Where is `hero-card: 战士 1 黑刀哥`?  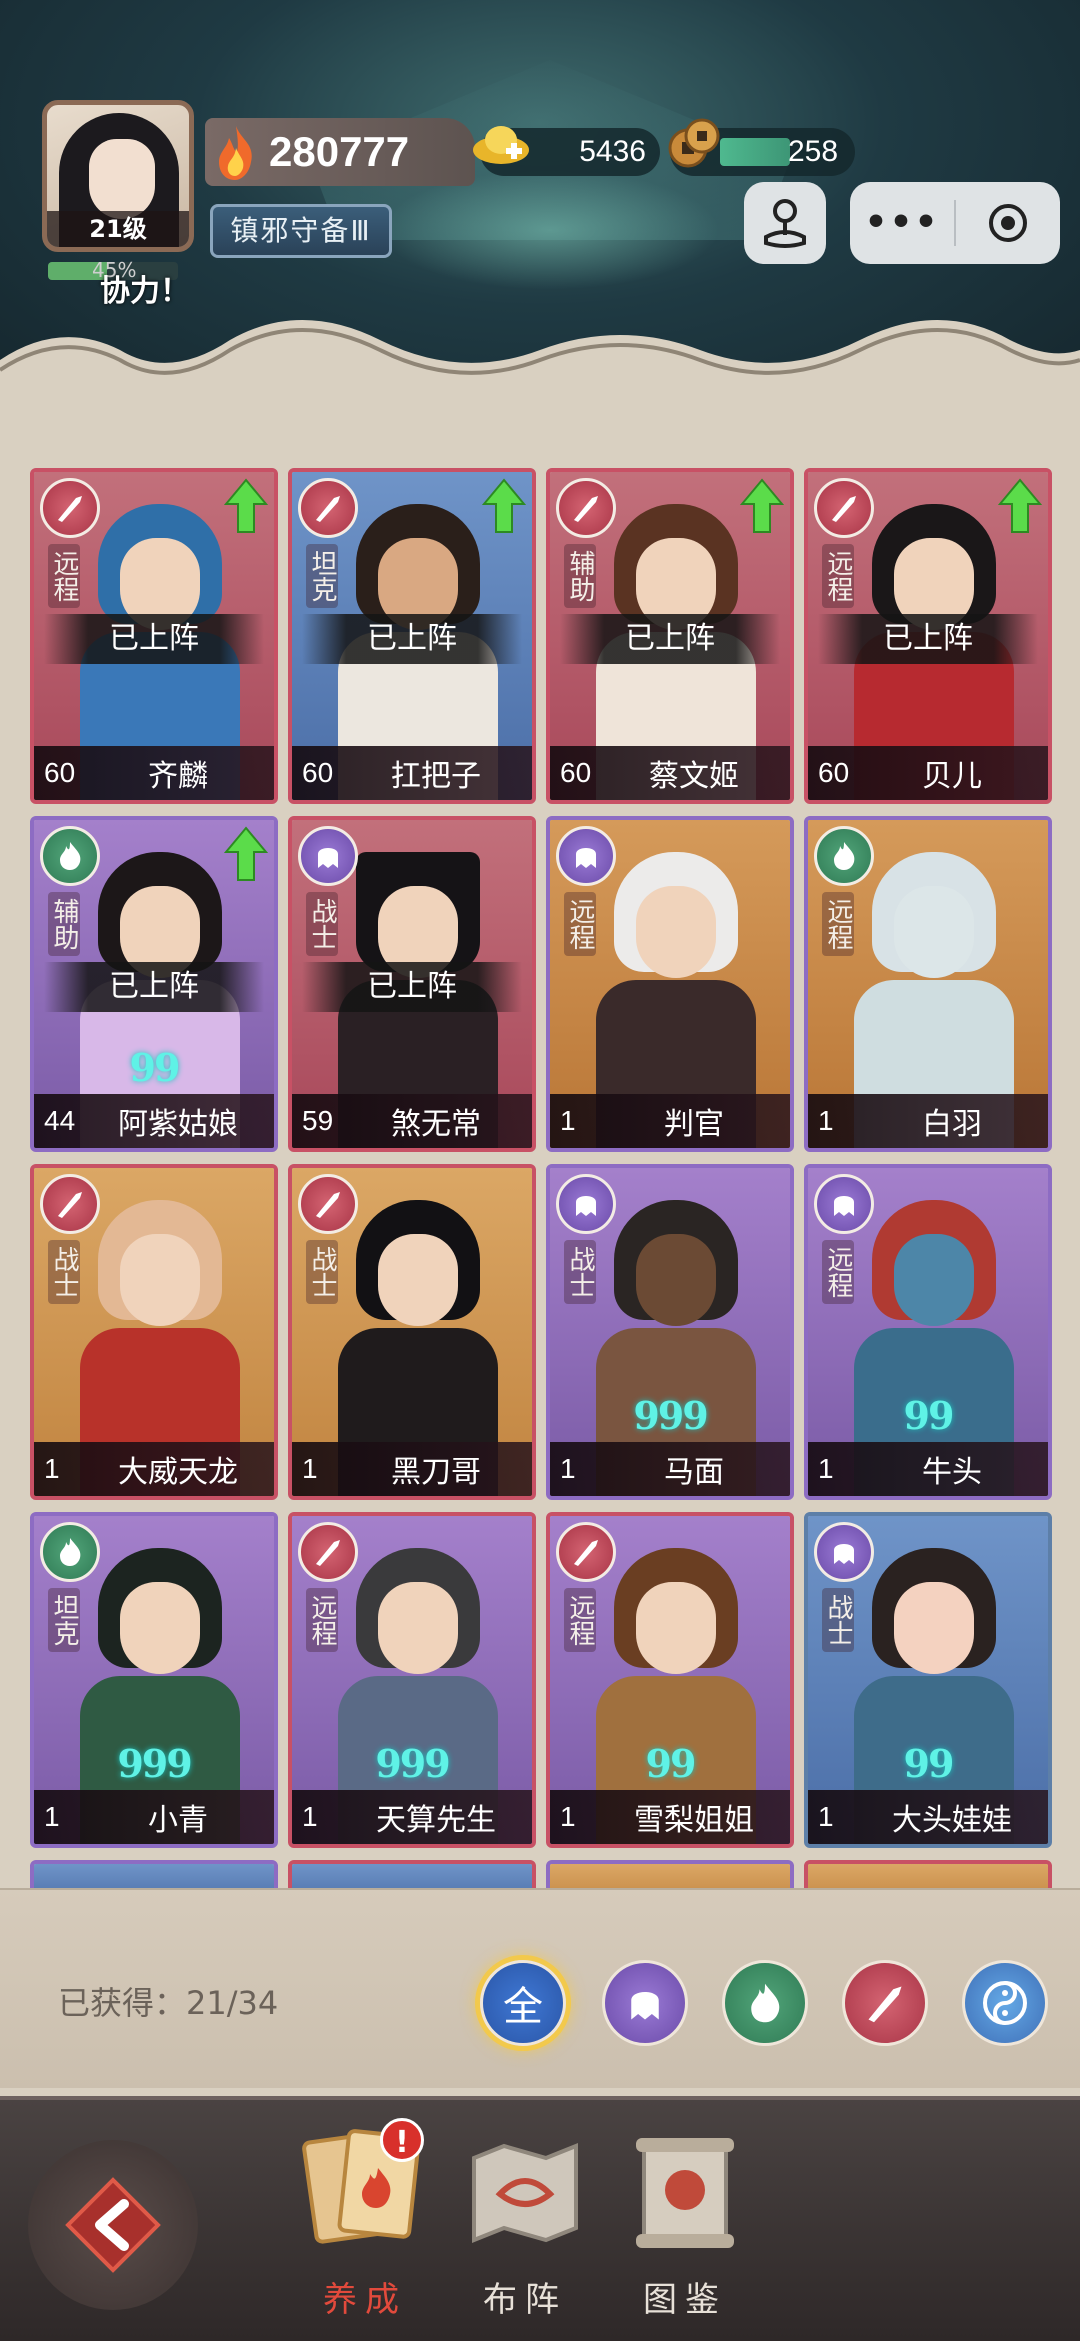 hero-card: 战士 1 黑刀哥 is located at coordinates (412, 1332).